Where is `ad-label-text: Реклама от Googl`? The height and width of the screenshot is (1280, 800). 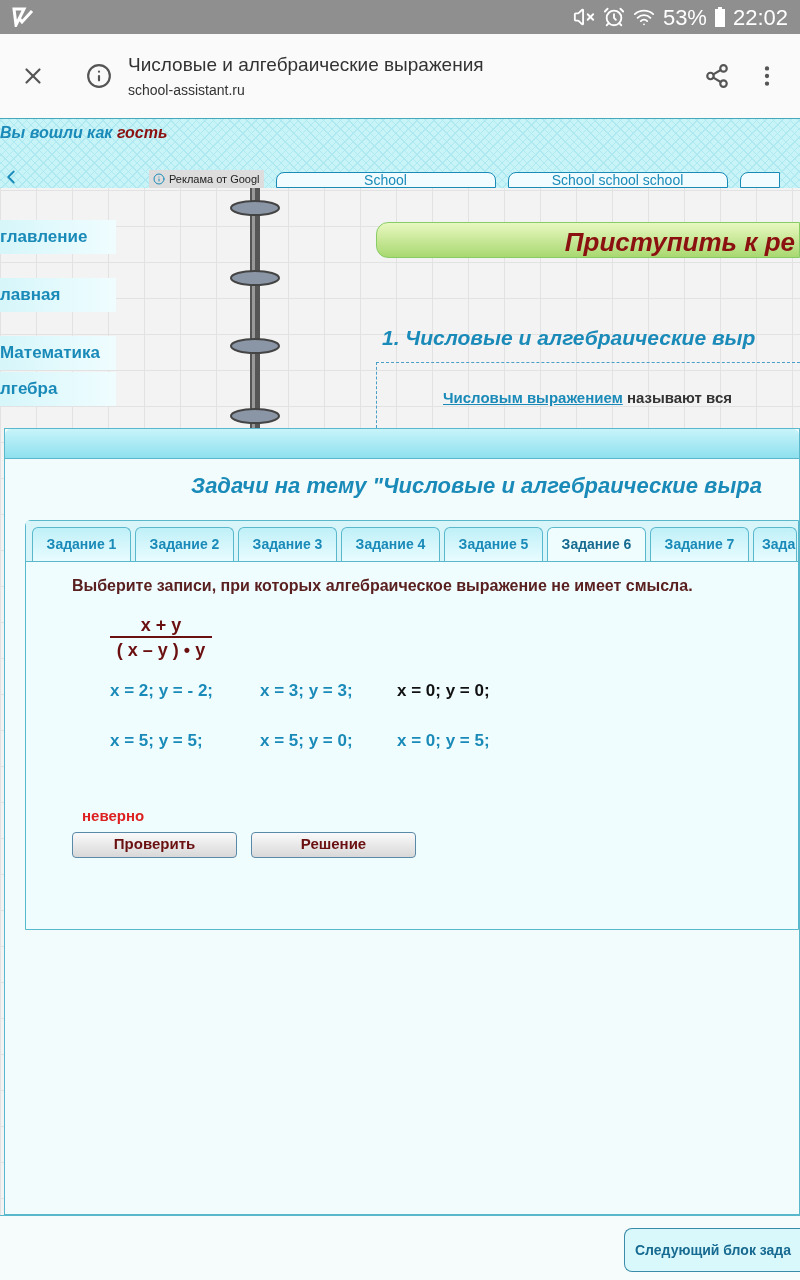
ad-label-text: Реклама от Googl is located at coordinates (214, 179).